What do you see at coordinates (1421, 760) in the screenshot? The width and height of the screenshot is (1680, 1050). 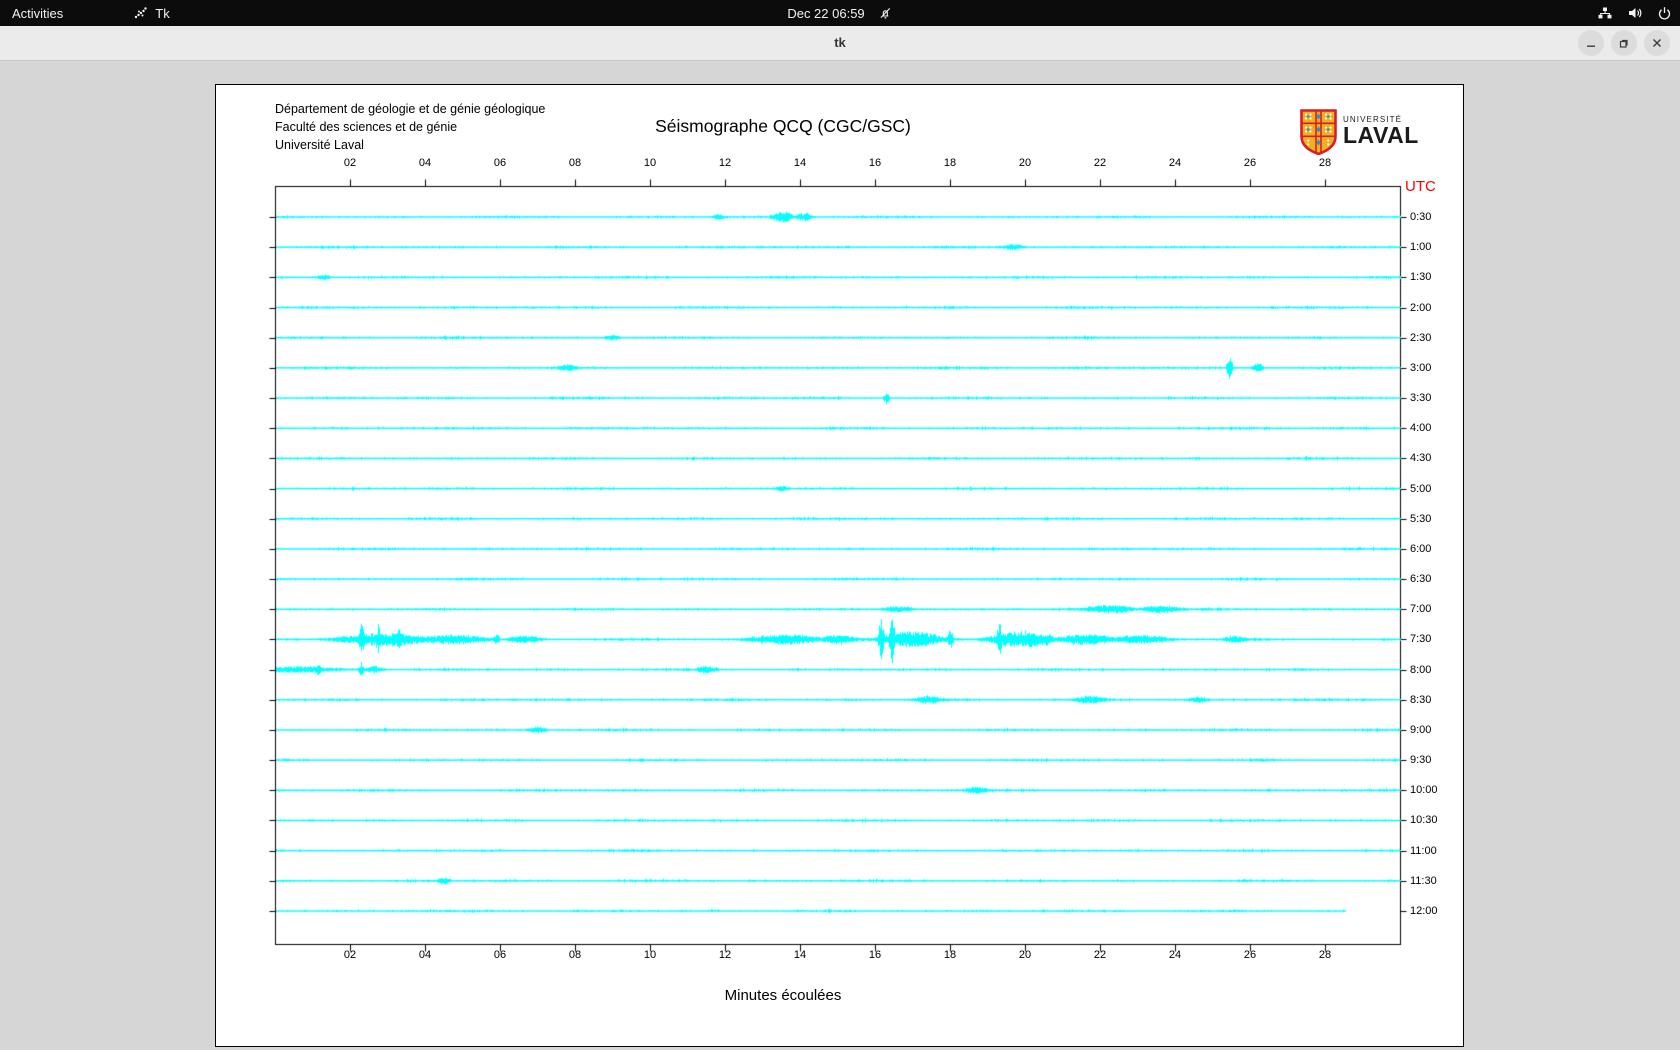 I see `time-label: 9:30` at bounding box center [1421, 760].